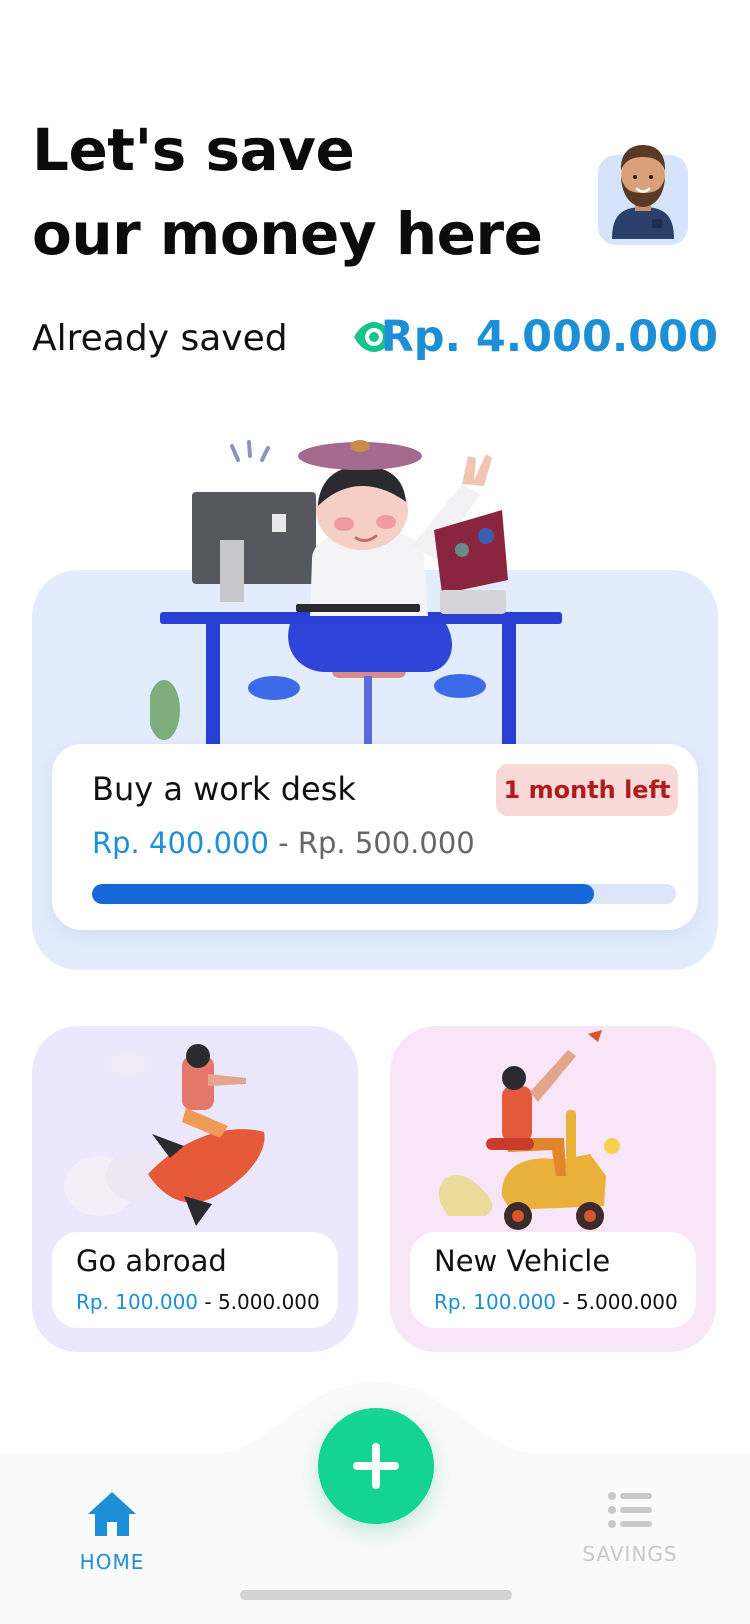 The width and height of the screenshot is (750, 1624). Describe the element at coordinates (529, 1130) in the screenshot. I see `scooter-illustration-icon` at that location.